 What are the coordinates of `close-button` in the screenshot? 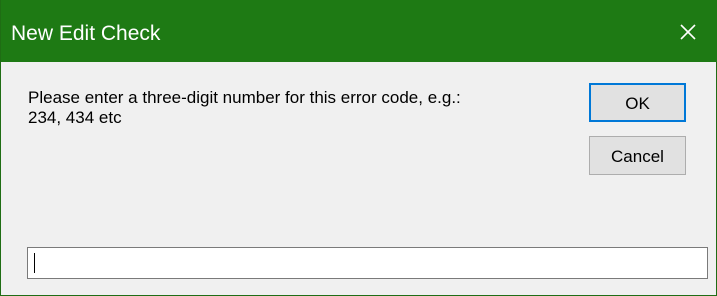 It's located at (687, 31).